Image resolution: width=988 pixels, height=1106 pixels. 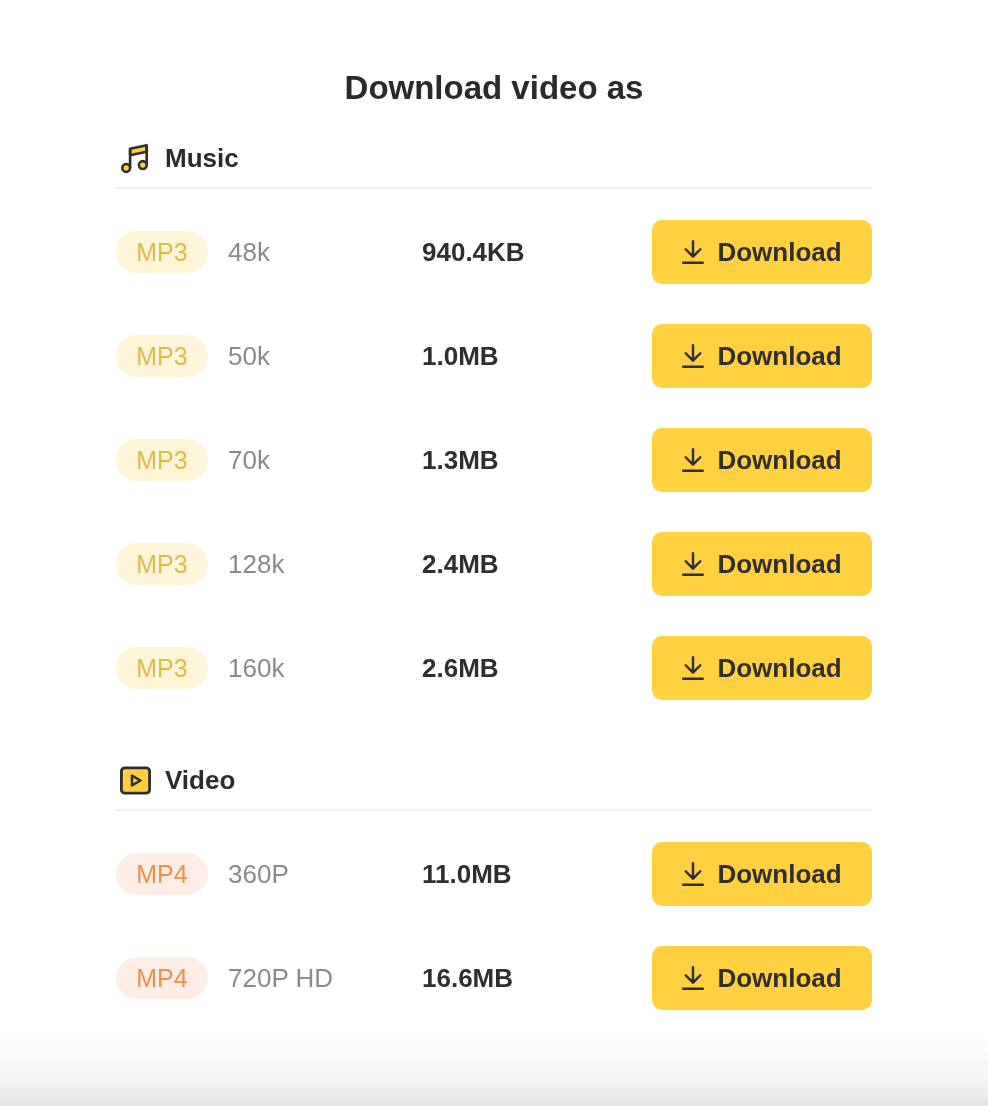 What do you see at coordinates (202, 158) in the screenshot?
I see `section-heading: Music` at bounding box center [202, 158].